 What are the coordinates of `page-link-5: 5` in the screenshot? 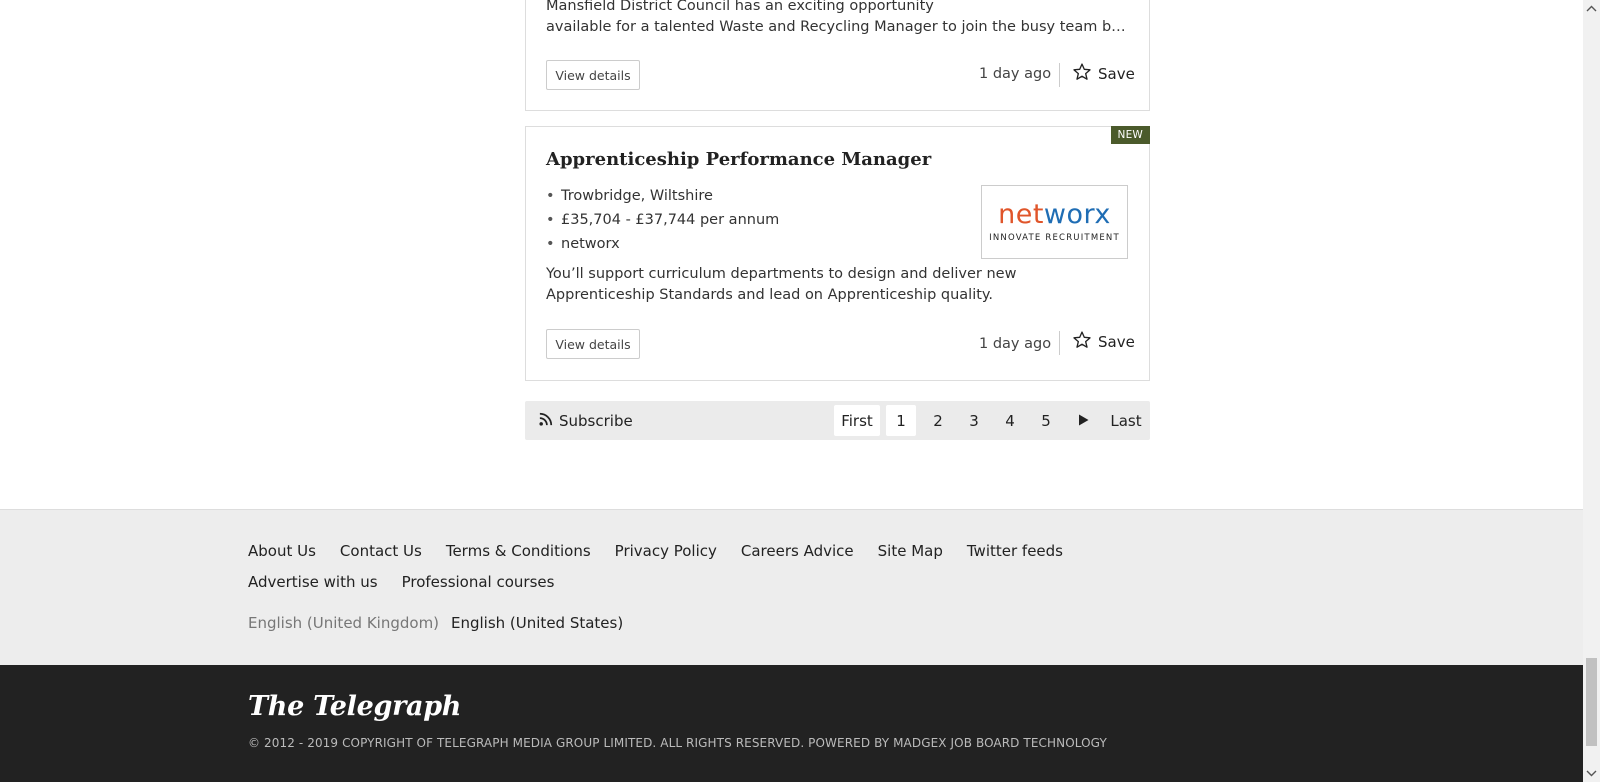 It's located at (1046, 420).